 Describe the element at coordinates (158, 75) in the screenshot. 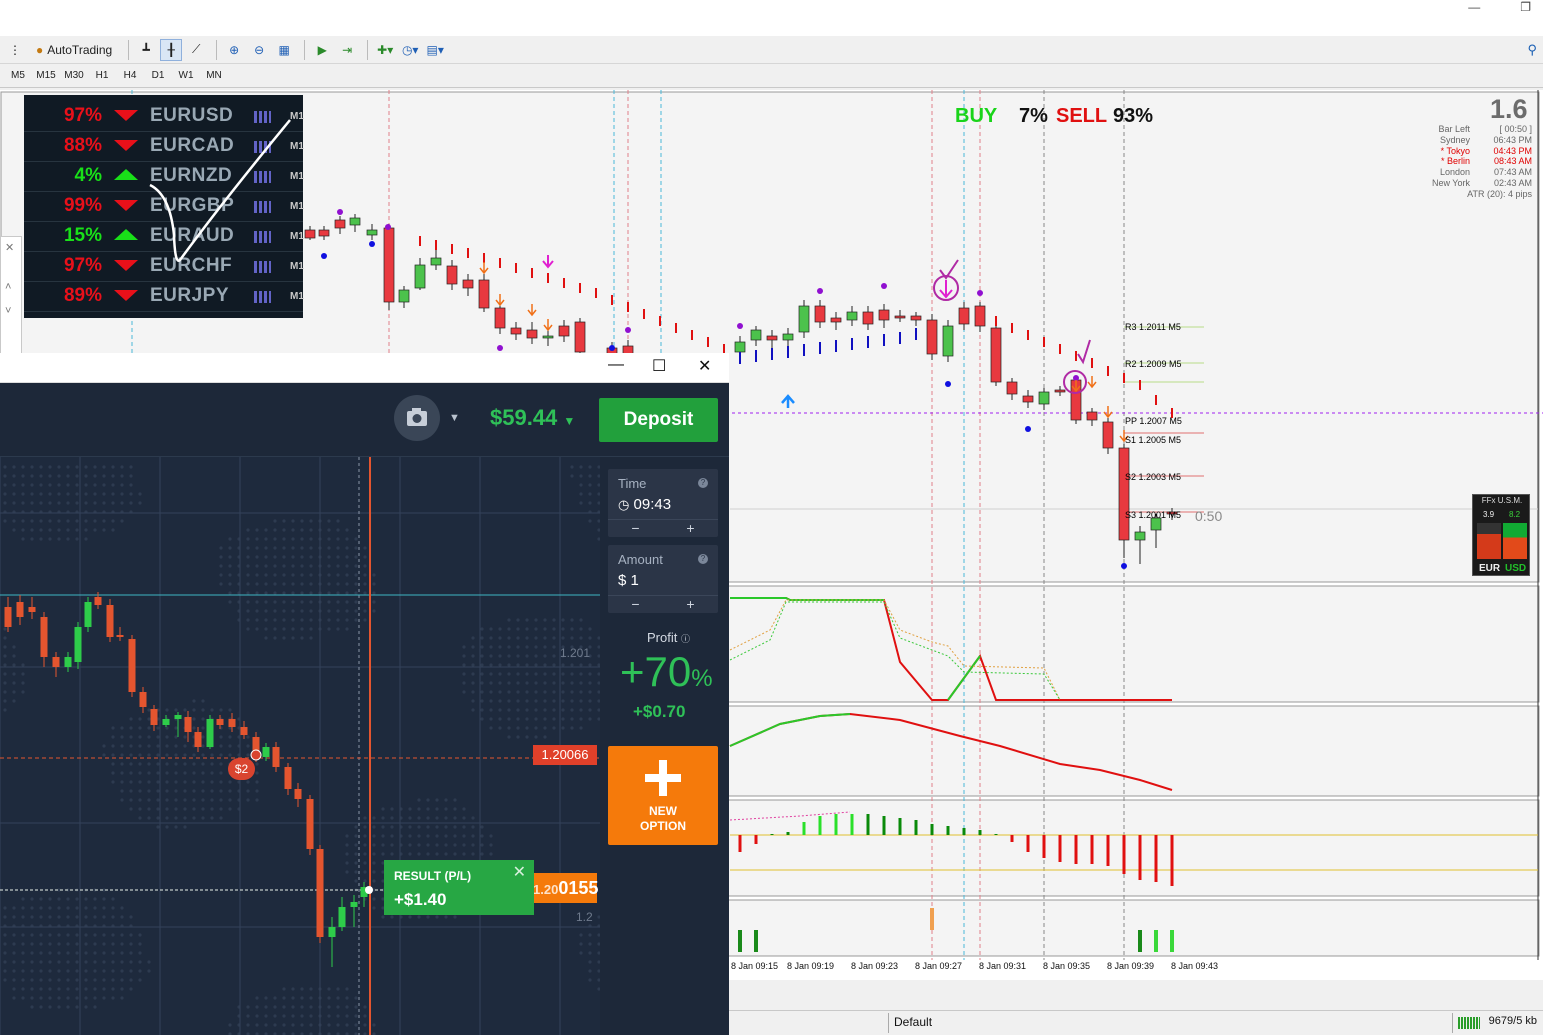

I see `timeframe-d1: D1` at that location.